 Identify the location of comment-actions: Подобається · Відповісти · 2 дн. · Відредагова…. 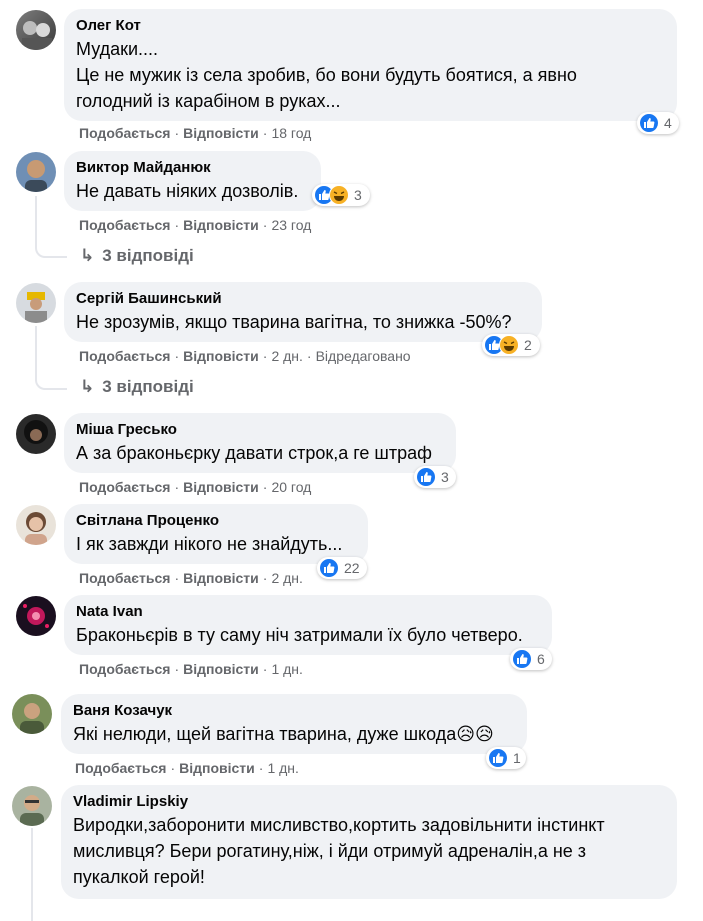
(245, 356).